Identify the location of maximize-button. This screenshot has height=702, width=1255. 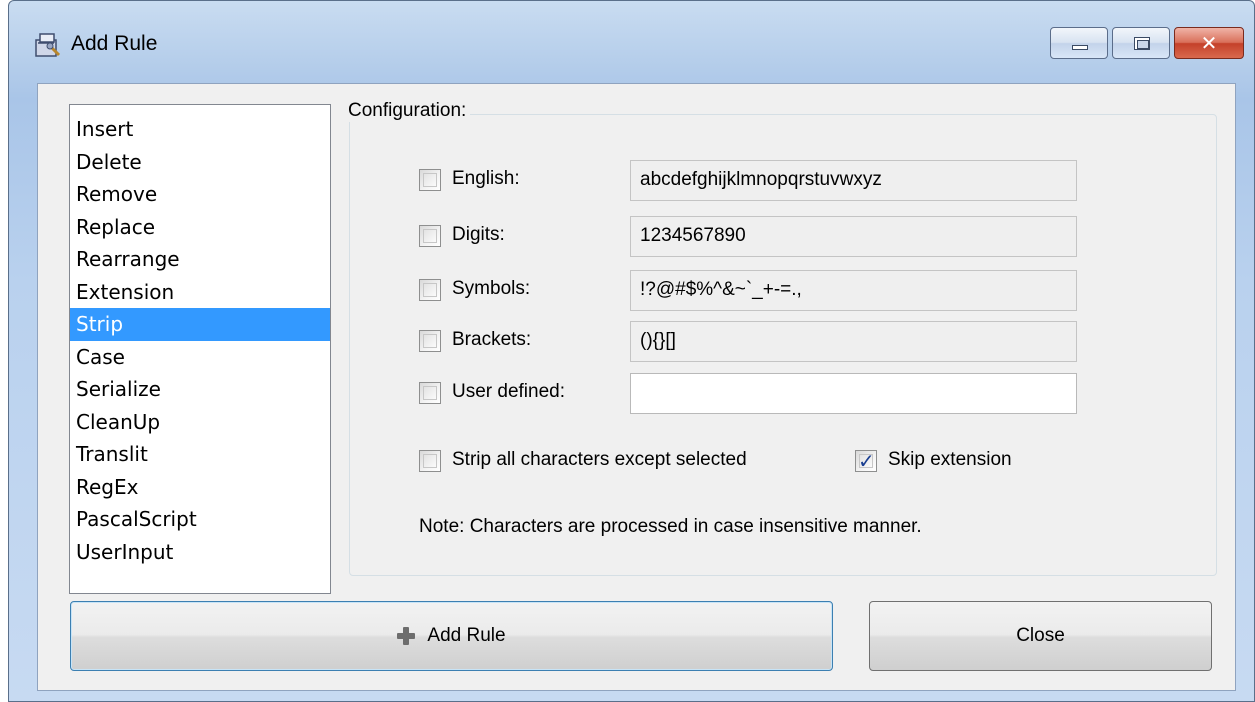
(1141, 43).